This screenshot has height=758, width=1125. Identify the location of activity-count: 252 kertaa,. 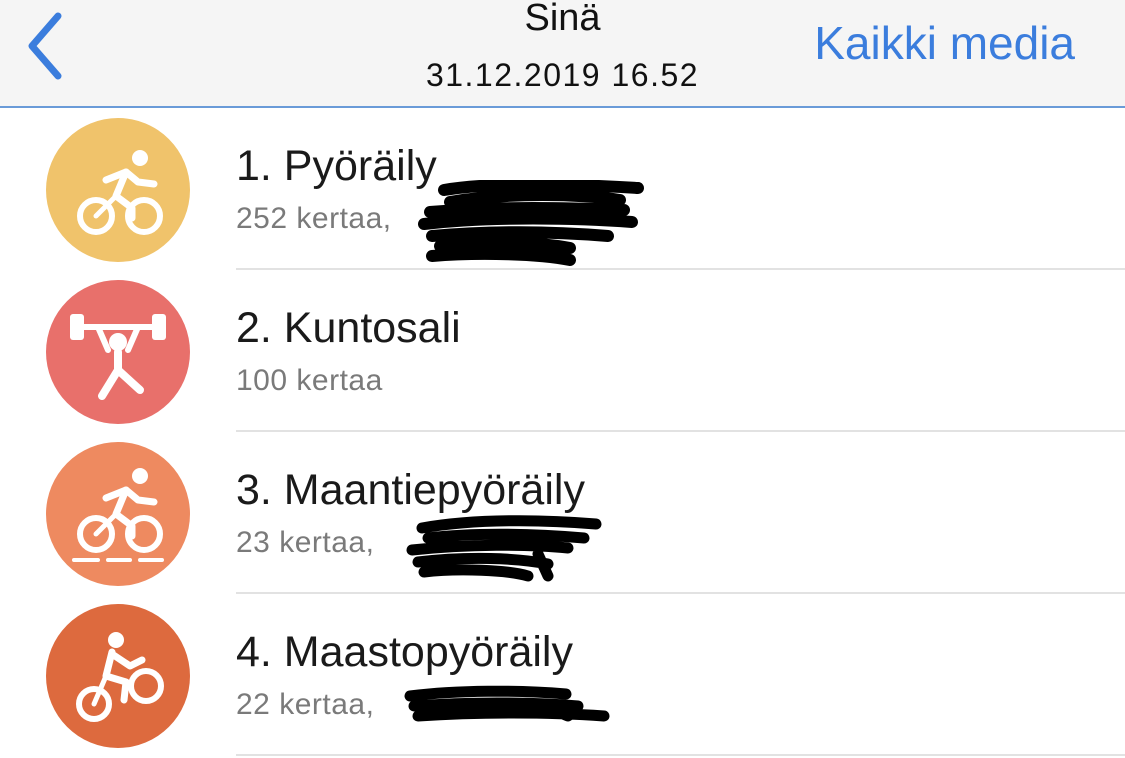
(314, 218).